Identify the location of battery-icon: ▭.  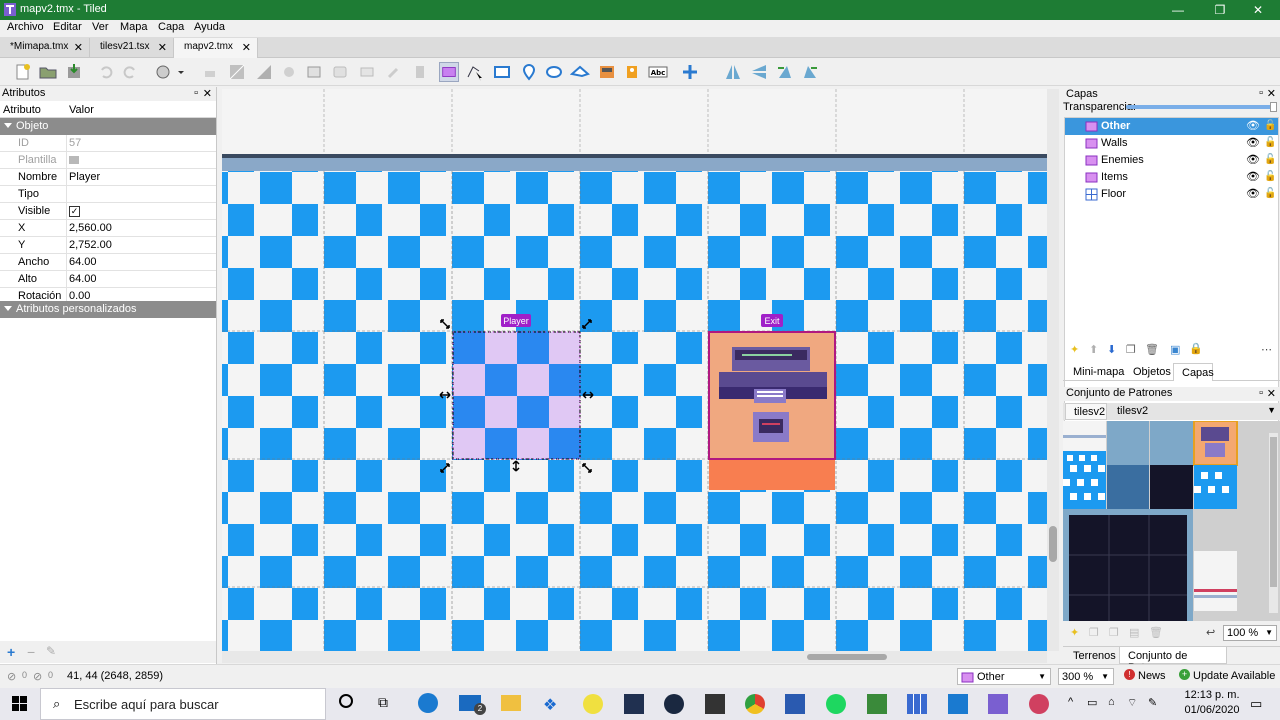
(1092, 702).